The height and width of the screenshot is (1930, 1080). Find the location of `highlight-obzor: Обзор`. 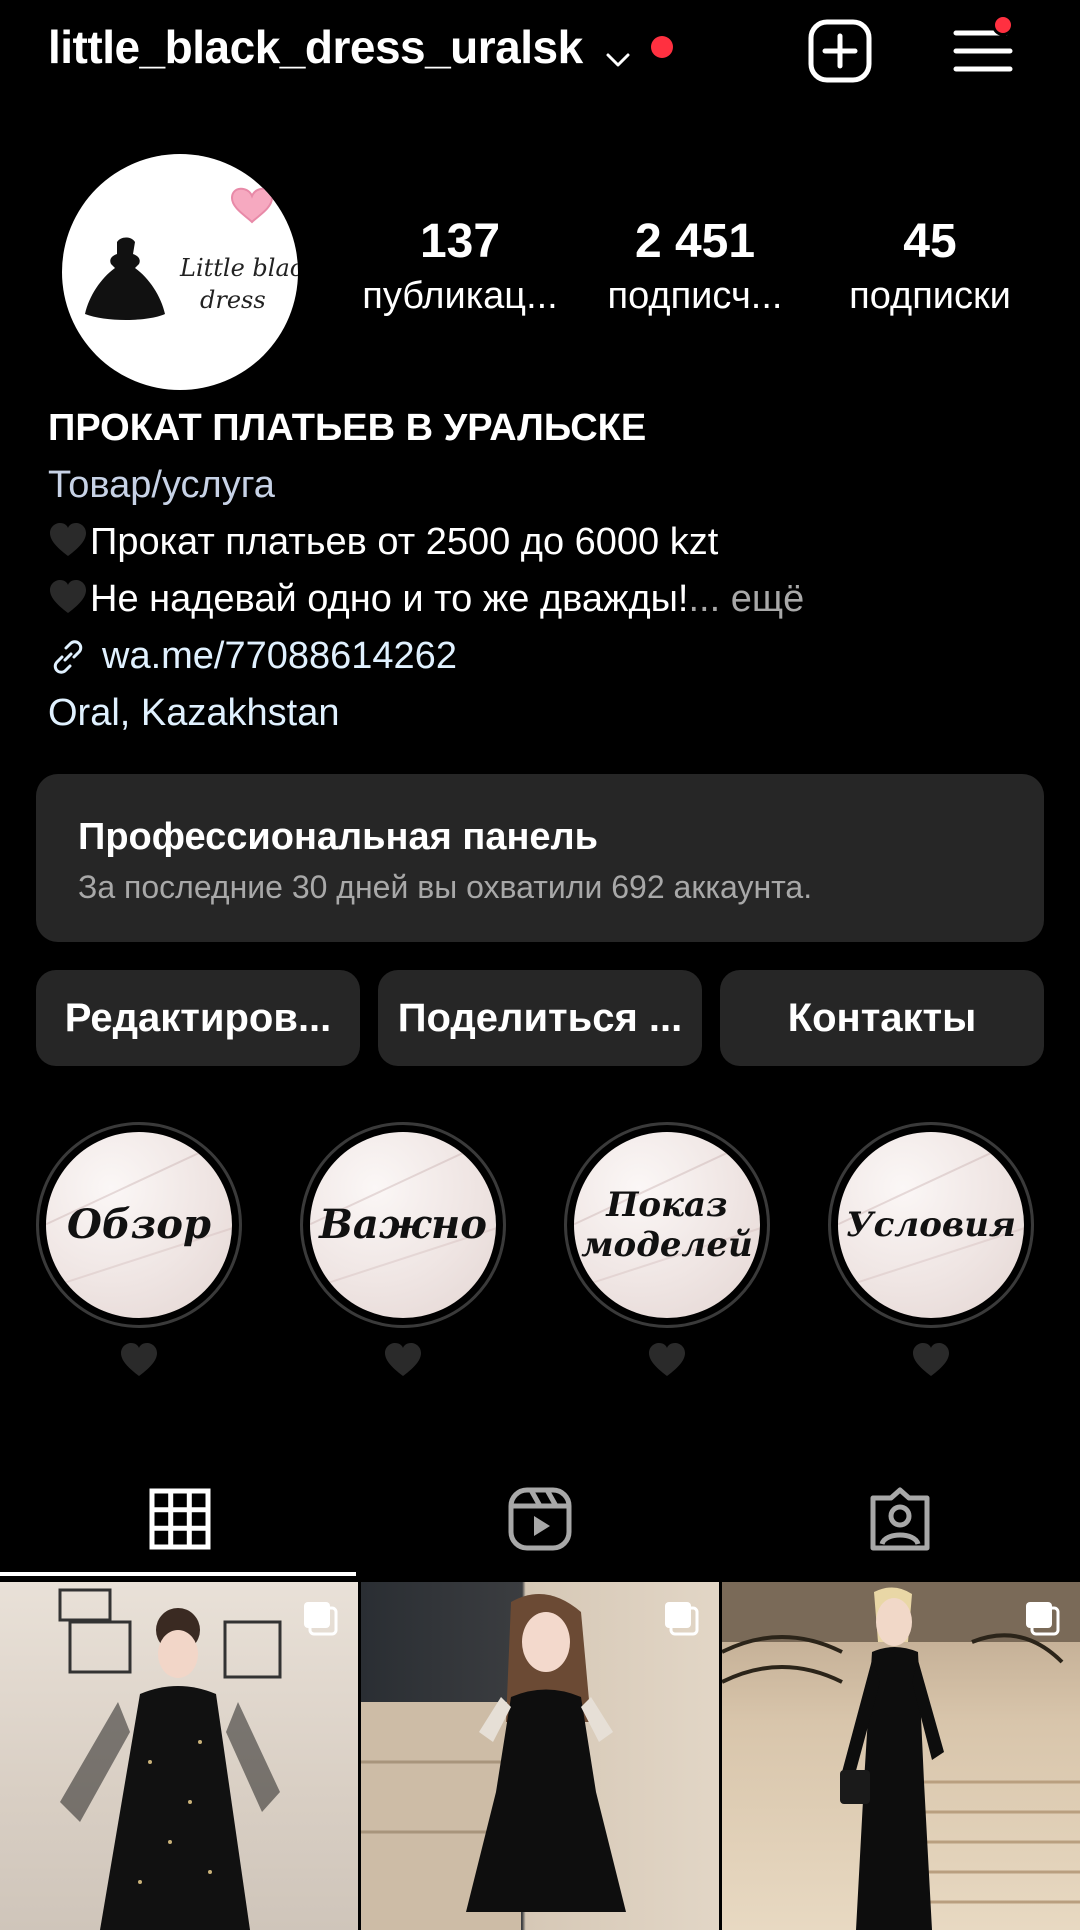

highlight-obzor: Обзор is located at coordinates (139, 1252).